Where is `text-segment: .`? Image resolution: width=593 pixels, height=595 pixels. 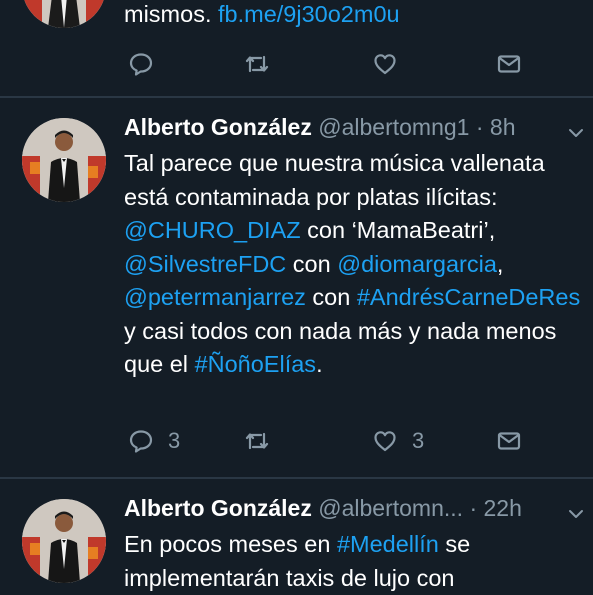 text-segment: . is located at coordinates (319, 364).